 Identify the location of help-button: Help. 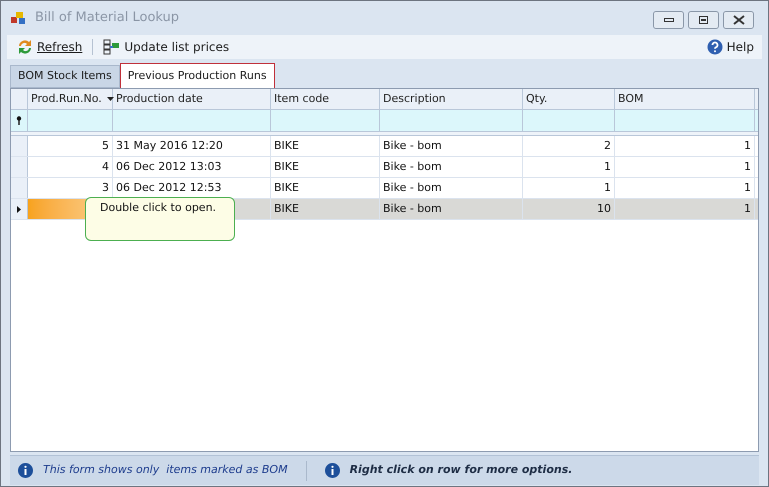
(730, 47).